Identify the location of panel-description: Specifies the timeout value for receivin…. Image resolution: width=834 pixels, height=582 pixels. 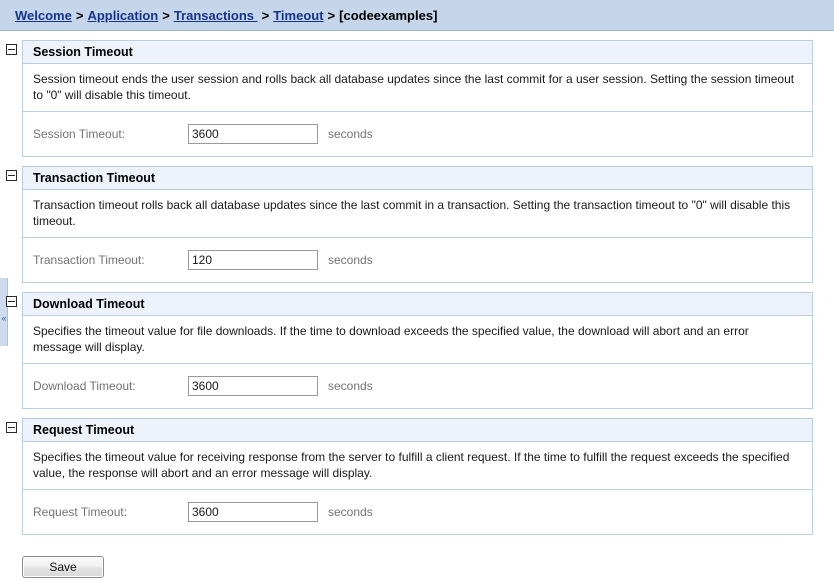
(417, 466).